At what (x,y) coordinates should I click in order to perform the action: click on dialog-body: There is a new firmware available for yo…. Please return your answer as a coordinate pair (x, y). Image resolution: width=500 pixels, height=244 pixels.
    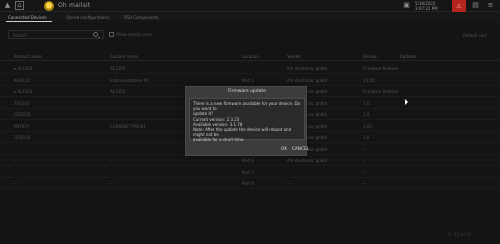
    Looking at the image, I should click on (247, 120).